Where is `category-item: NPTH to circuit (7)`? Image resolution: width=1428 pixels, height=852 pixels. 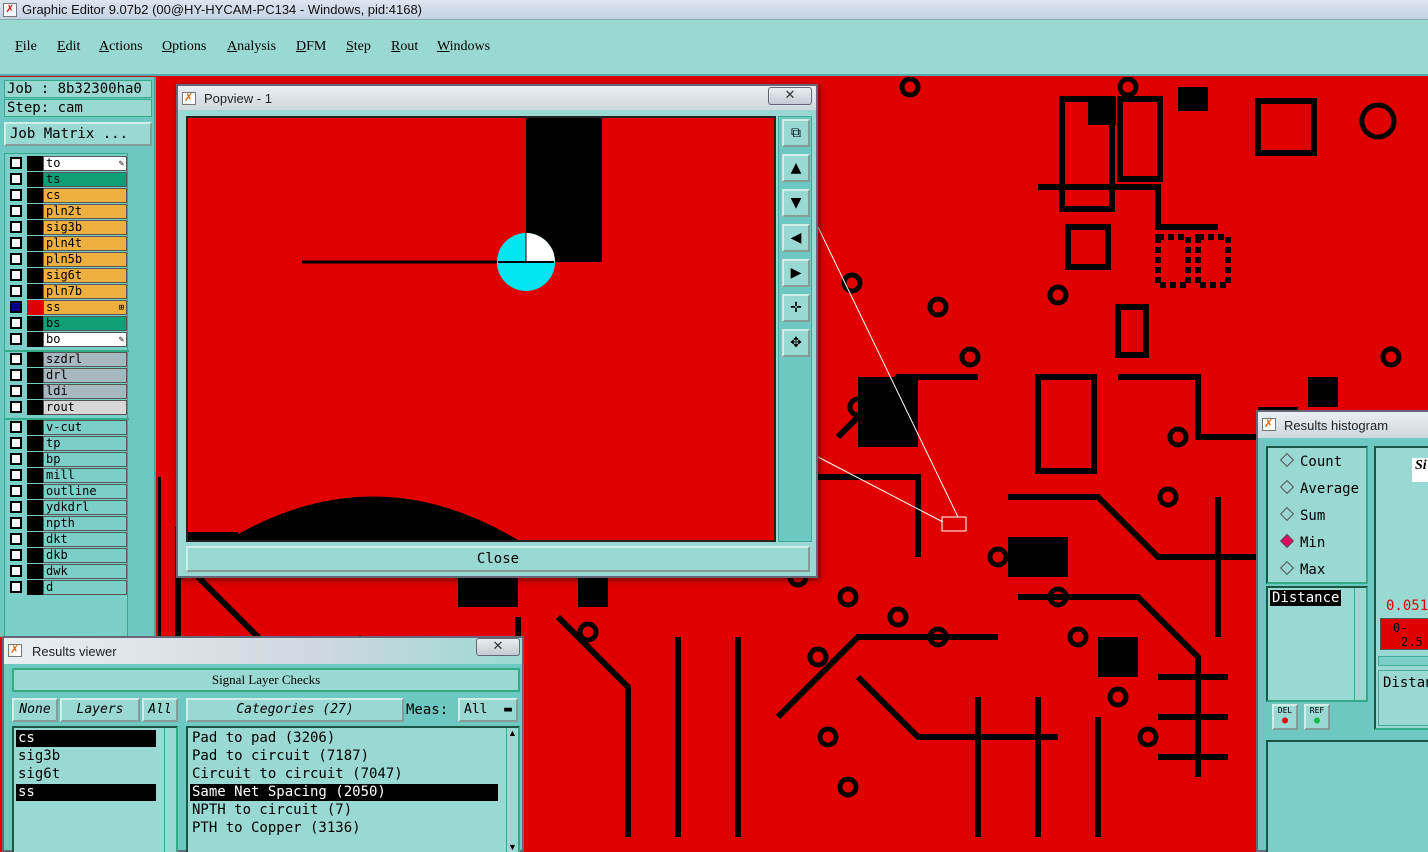
category-item: NPTH to circuit (7) is located at coordinates (344, 810).